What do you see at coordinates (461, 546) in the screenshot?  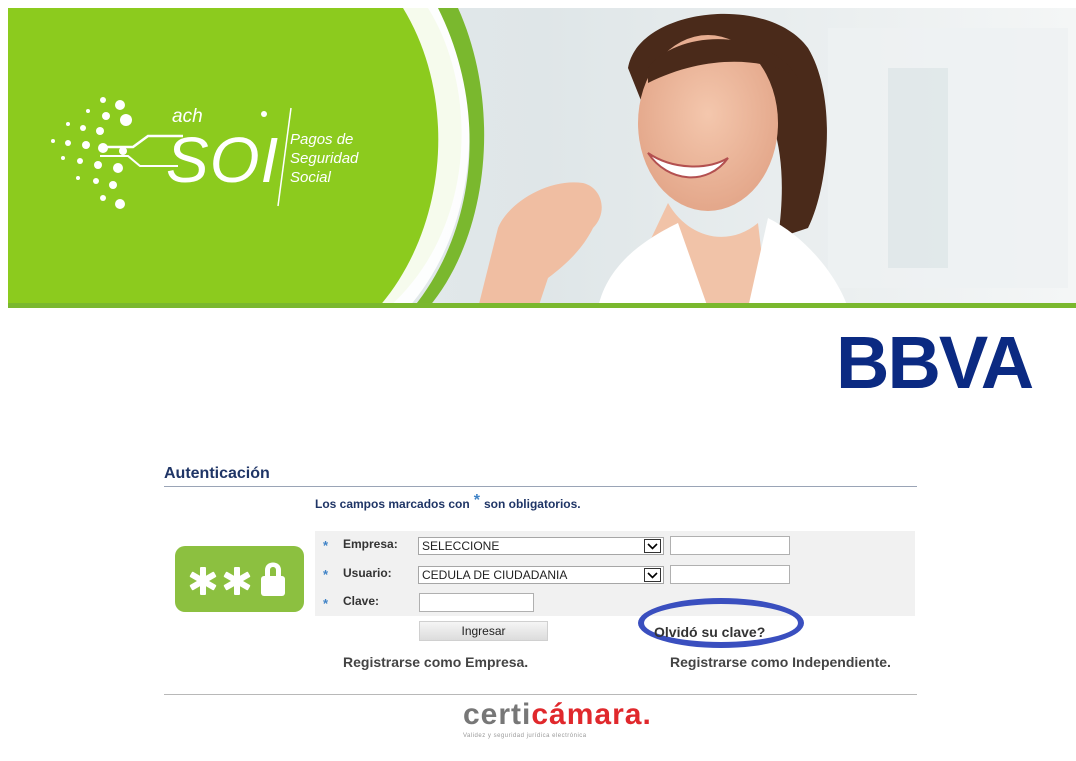 I see `empresa-select-value: SELECCIONE` at bounding box center [461, 546].